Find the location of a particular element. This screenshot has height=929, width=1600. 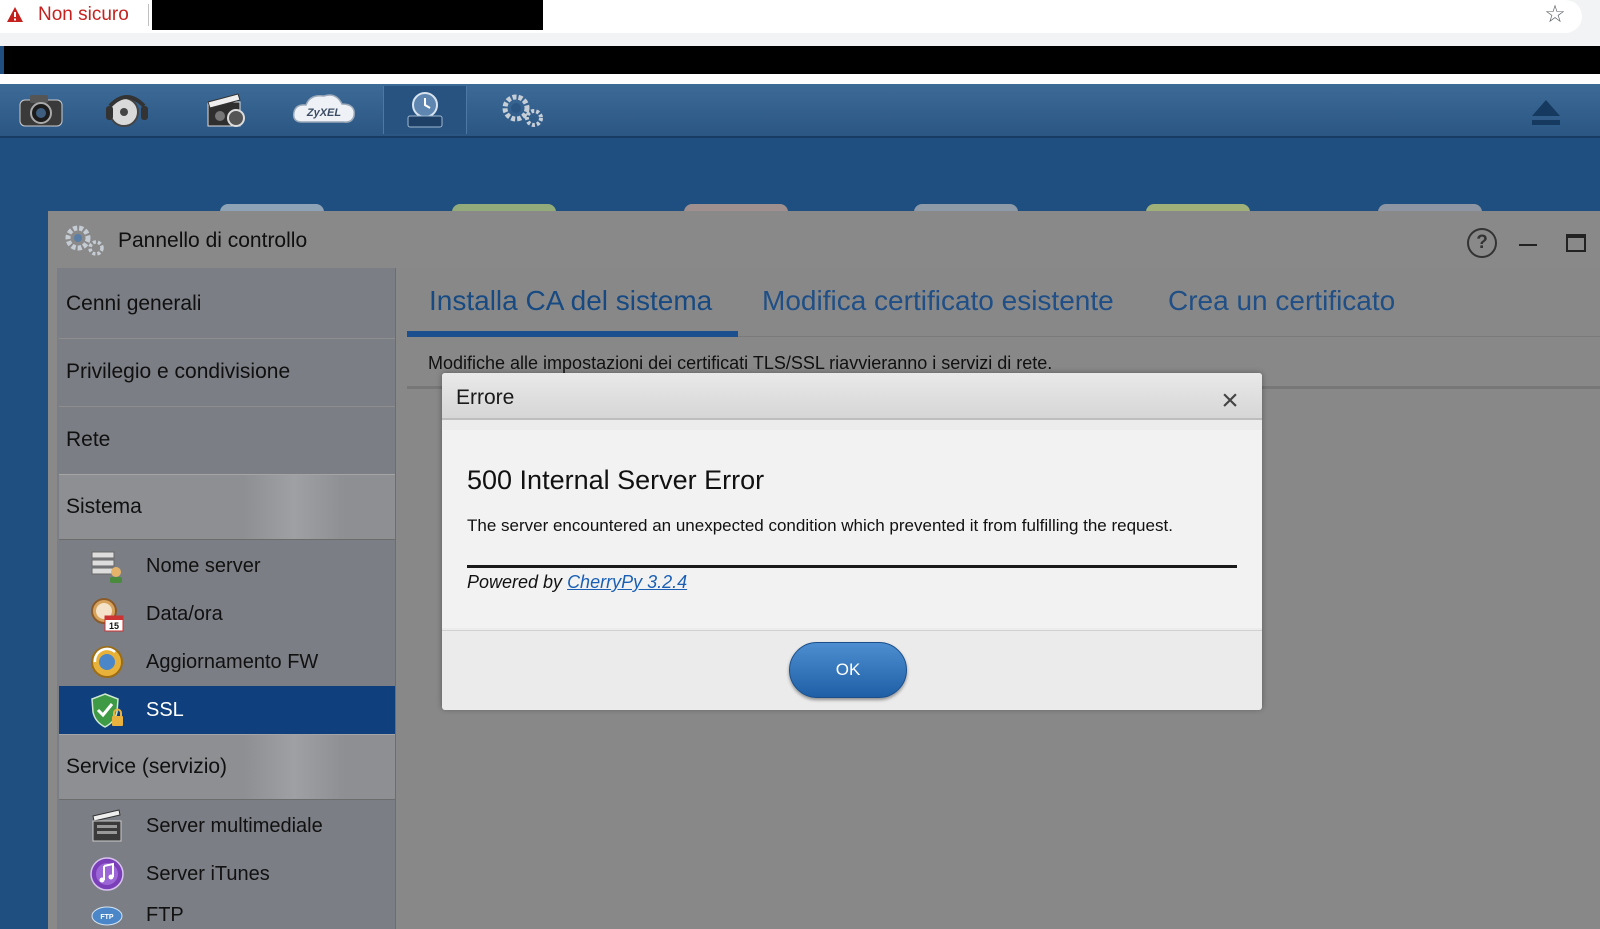

sidebar-item-datetime: 15 Data/ora is located at coordinates (227, 614).